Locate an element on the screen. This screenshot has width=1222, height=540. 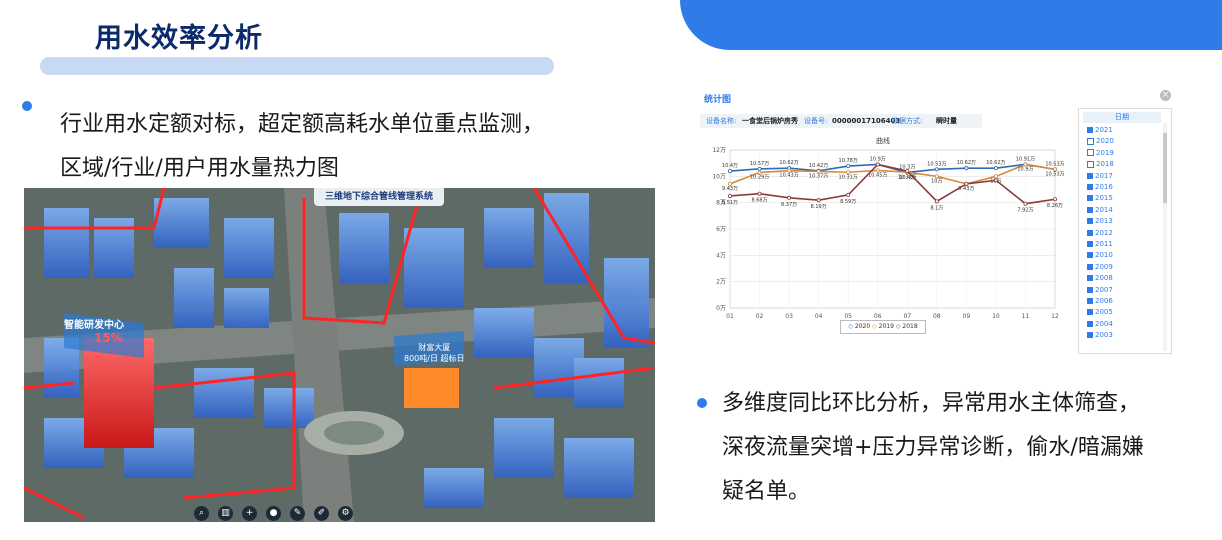
year-option: 2008 is located at coordinates (1100, 278).